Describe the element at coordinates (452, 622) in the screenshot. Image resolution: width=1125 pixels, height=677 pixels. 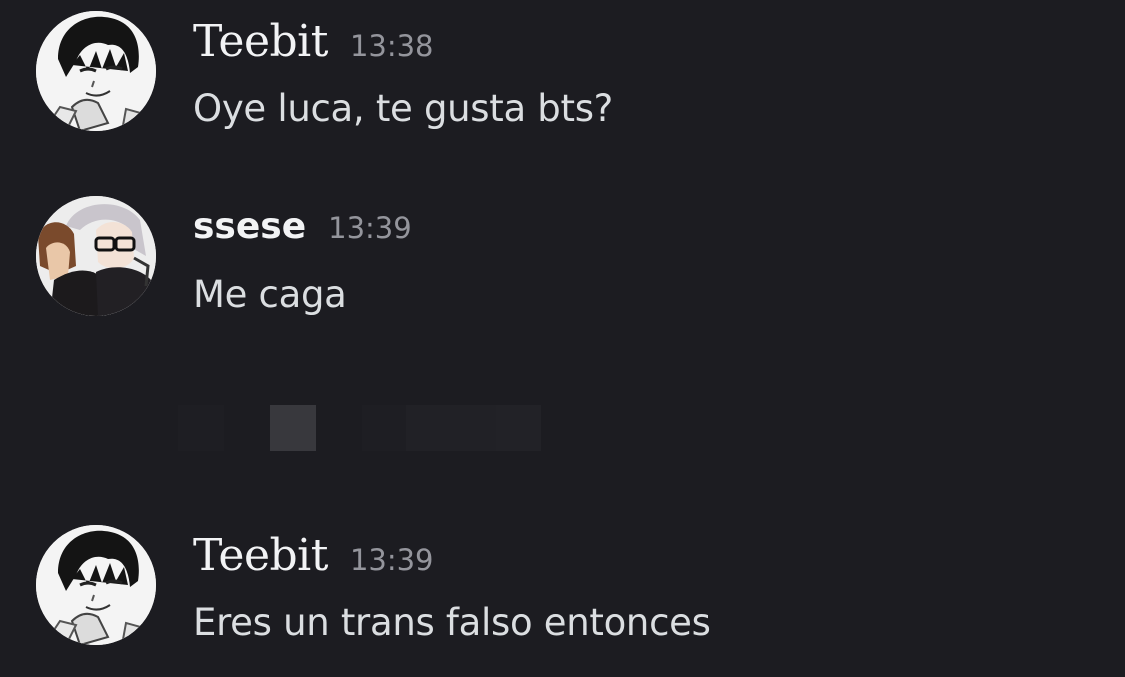
I see `message-text: Eres un trans falso entonces` at that location.